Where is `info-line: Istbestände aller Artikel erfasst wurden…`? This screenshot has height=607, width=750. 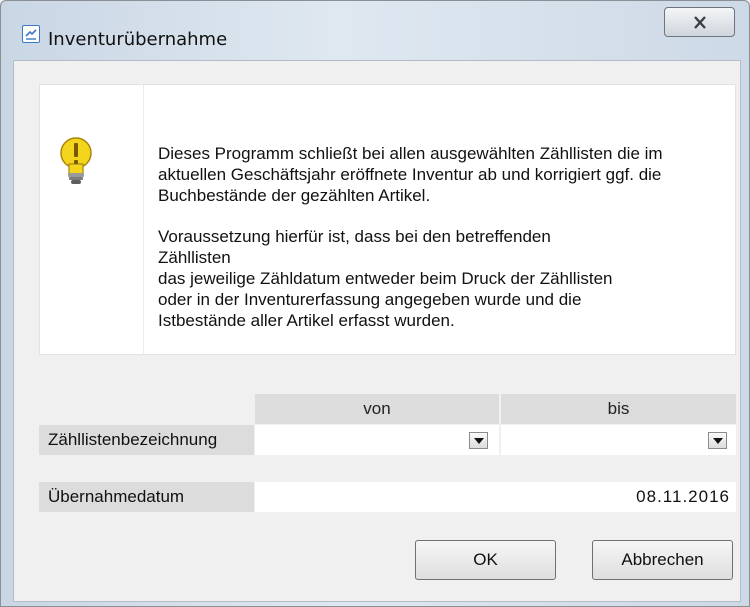
info-line: Istbestände aller Artikel erfasst wurden… is located at coordinates (306, 320).